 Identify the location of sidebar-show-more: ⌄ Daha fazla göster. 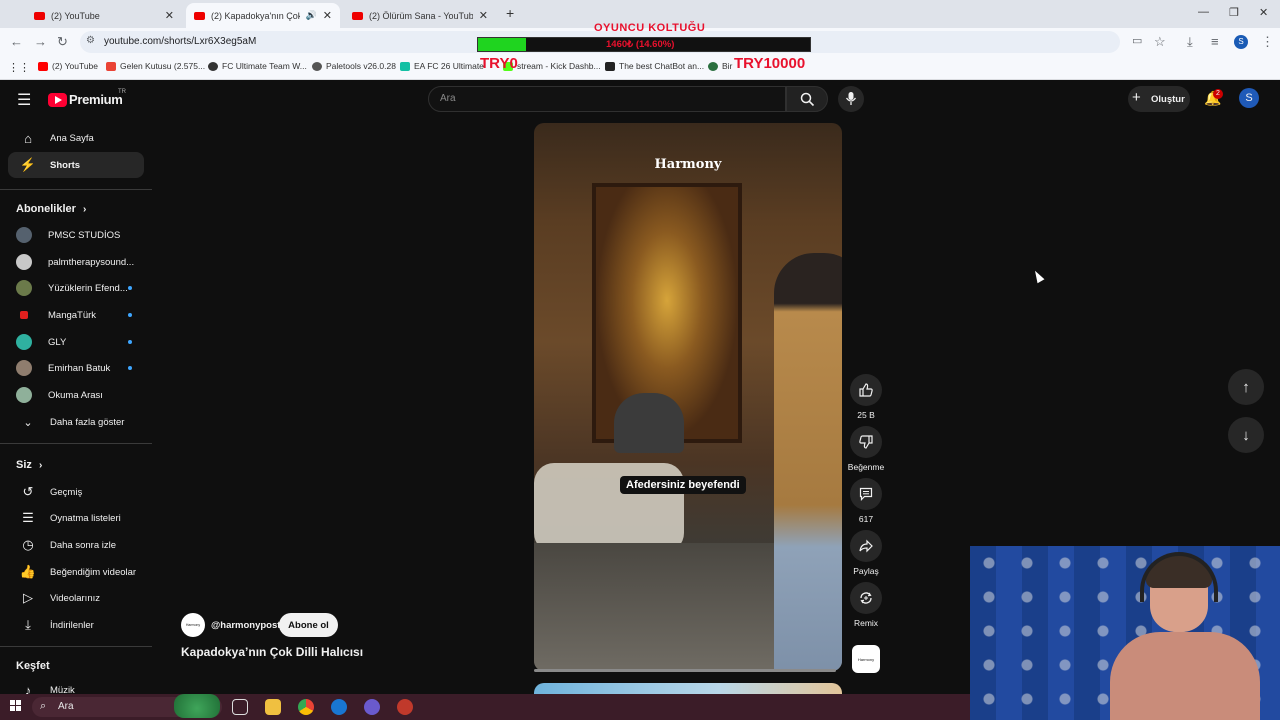
(76, 422).